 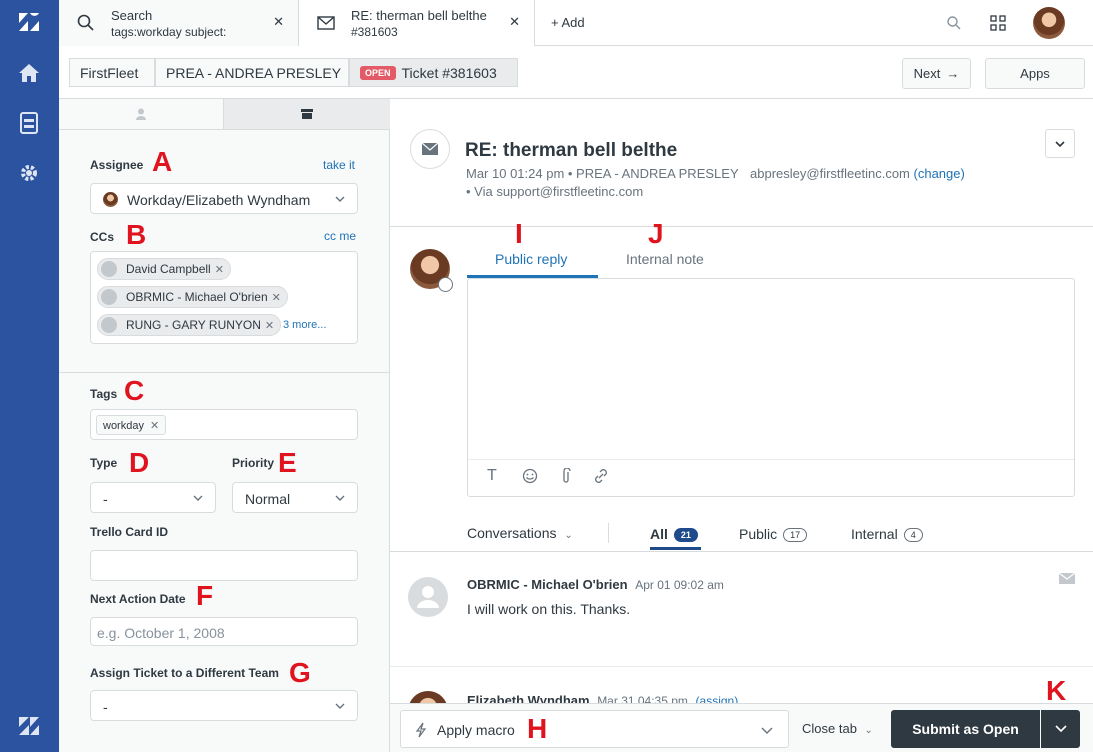 I want to click on annotation-letter: I, so click(x=519, y=233).